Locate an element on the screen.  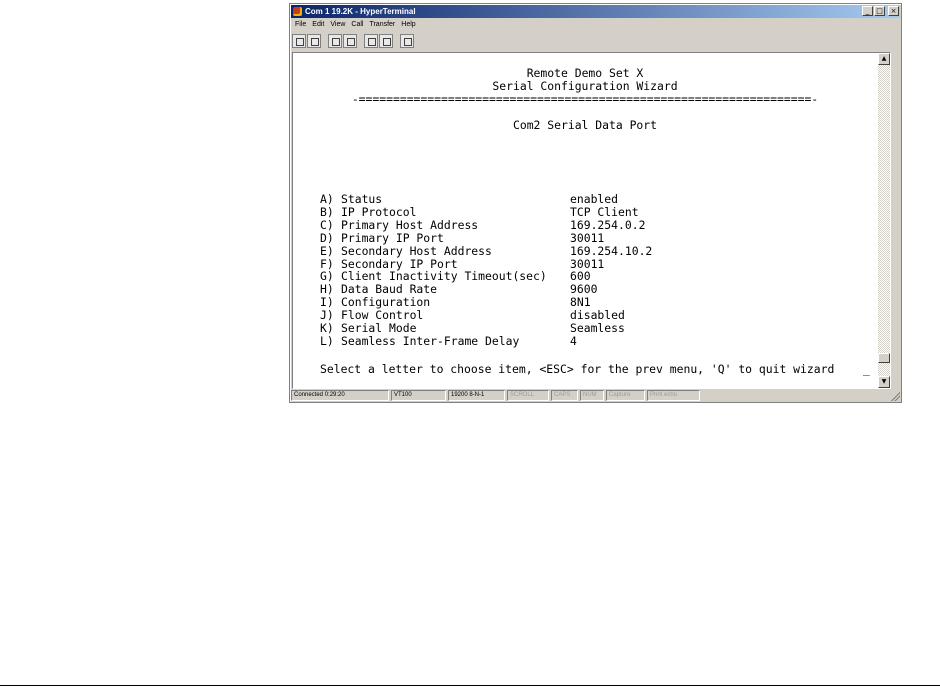
disconnect-icon is located at coordinates (350, 41).